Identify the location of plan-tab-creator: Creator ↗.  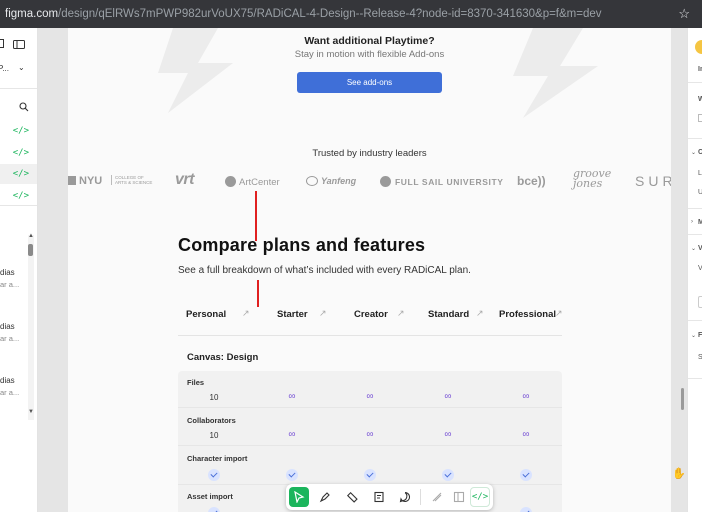
(379, 314).